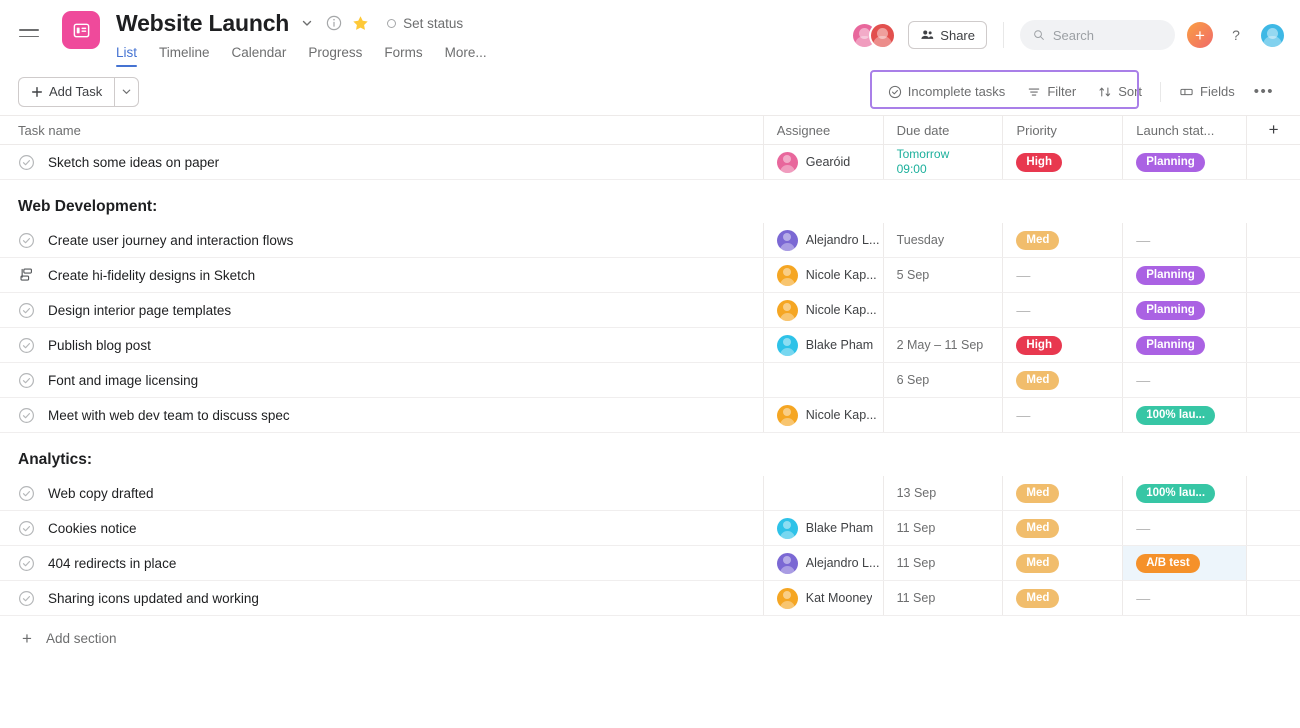  Describe the element at coordinates (307, 23) in the screenshot. I see `chevron-down-icon` at that location.